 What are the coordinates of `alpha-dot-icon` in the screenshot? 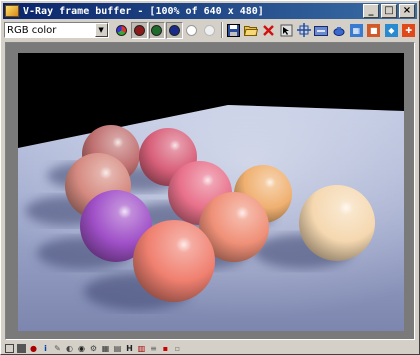 It's located at (192, 30).